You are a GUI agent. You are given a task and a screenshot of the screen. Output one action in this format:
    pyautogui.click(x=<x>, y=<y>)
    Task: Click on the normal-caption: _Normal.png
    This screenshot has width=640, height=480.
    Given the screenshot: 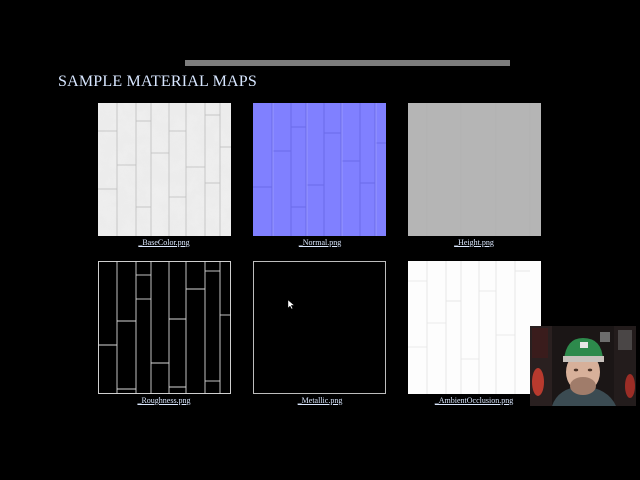 What is the action you would take?
    pyautogui.click(x=320, y=242)
    